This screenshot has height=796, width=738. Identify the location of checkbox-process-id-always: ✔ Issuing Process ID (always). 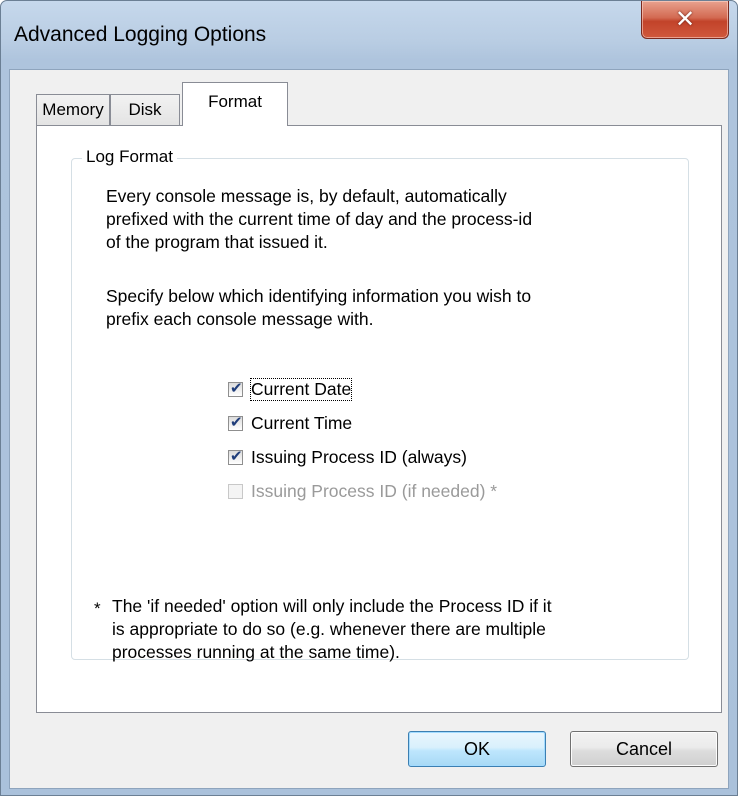
(347, 457).